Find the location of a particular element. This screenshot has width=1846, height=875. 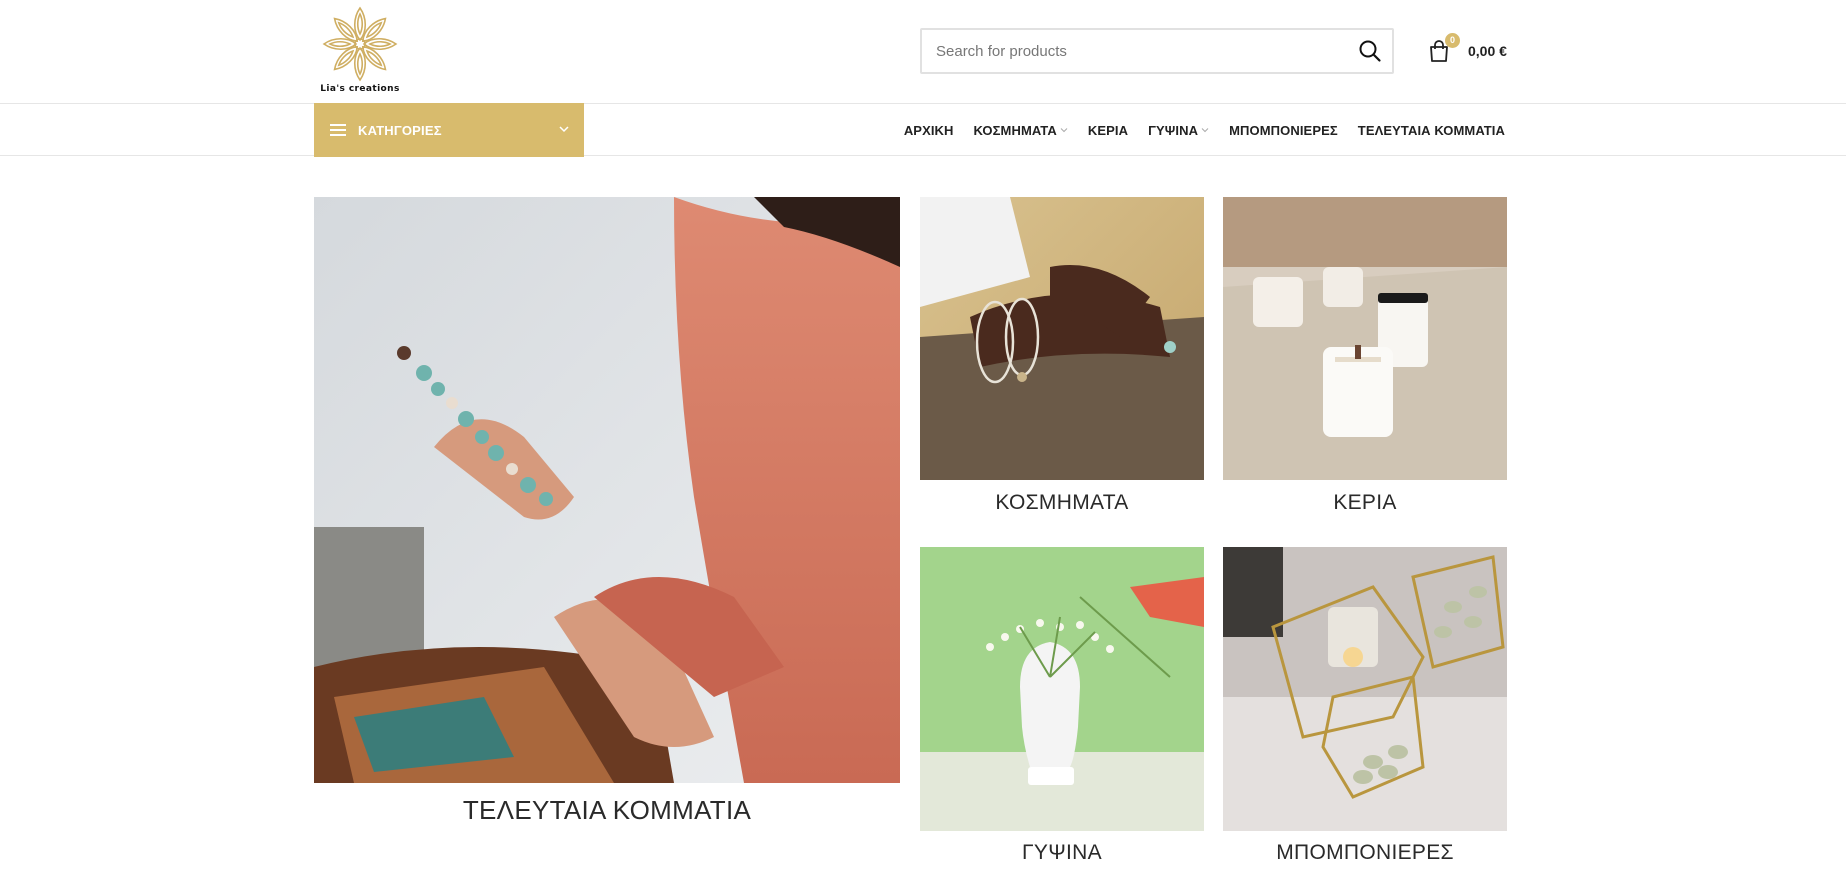

top-header: Lia's creations 0 0,00 € is located at coordinates (923, 51).